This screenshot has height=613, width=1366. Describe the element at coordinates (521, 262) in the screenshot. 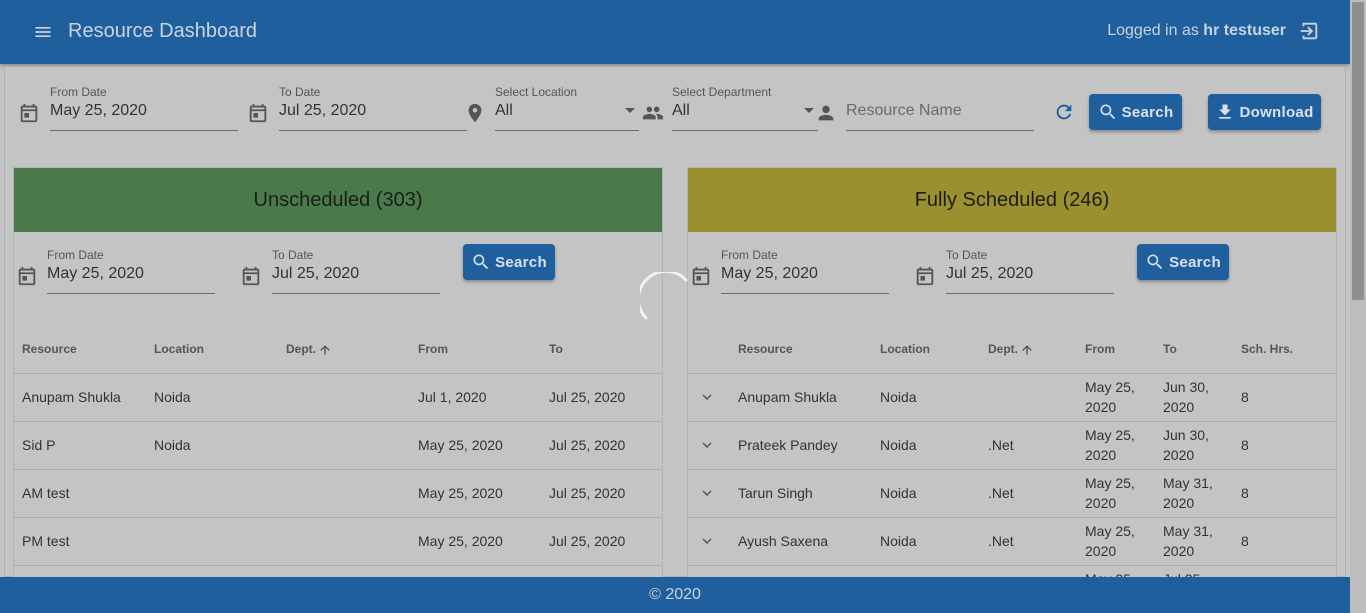

I see `unscheduled-search-label: Search` at that location.